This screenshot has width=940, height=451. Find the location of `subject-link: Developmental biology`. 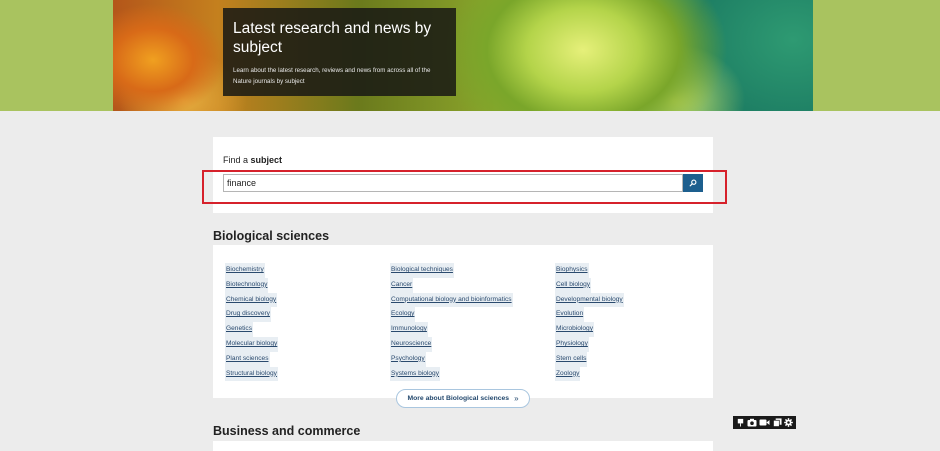

subject-link: Developmental biology is located at coordinates (589, 300).